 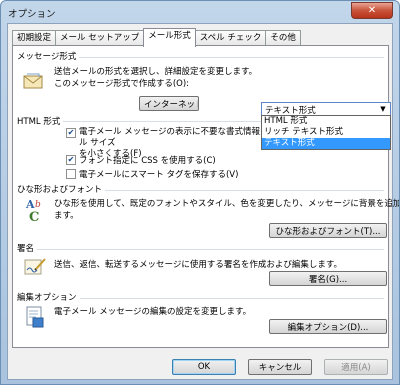 I want to click on document-edit-icon, so click(x=35, y=317).